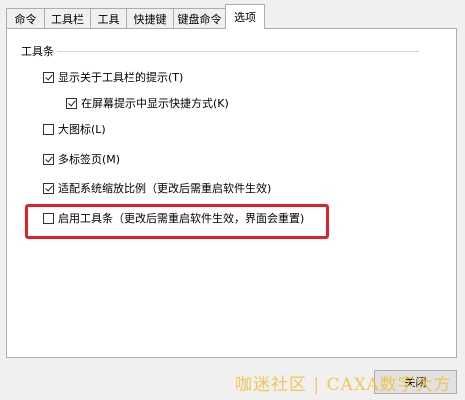 The image size is (465, 400). I want to click on tab-commands: 命令, so click(25, 18).